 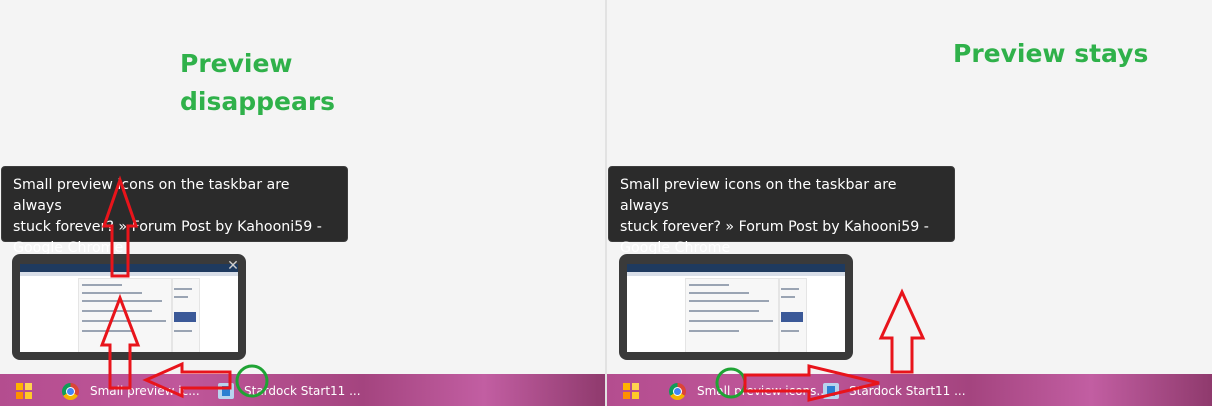 I want to click on annotation-arrow-up, so click(x=902, y=331).